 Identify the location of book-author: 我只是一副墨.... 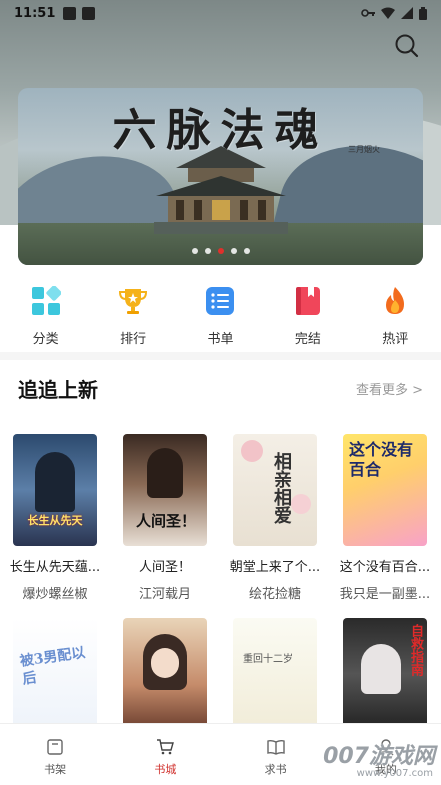
(385, 594).